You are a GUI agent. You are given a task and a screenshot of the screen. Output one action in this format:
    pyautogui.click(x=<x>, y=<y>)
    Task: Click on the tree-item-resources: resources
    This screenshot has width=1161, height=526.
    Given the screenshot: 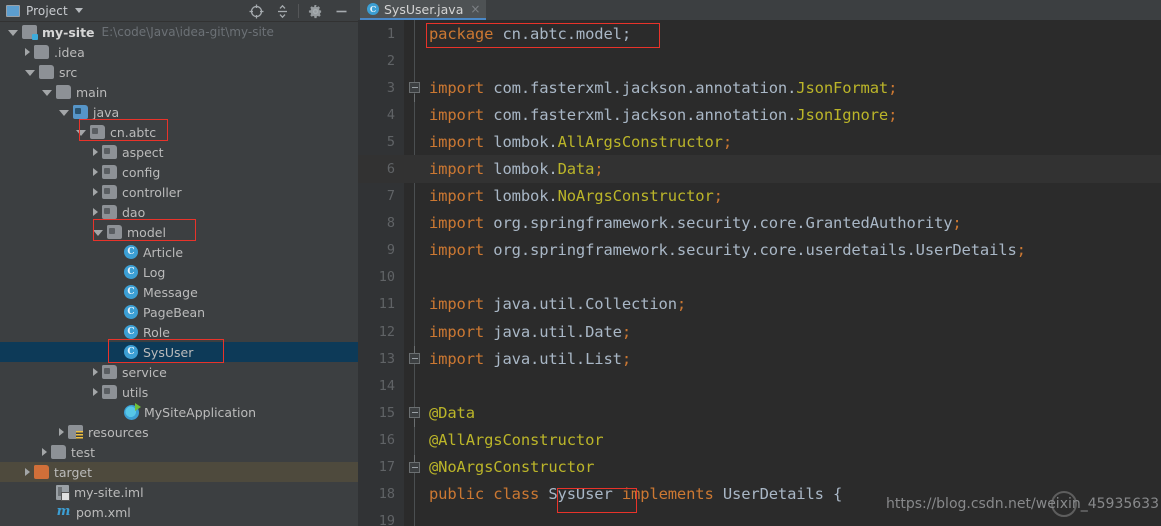 What is the action you would take?
    pyautogui.click(x=179, y=432)
    